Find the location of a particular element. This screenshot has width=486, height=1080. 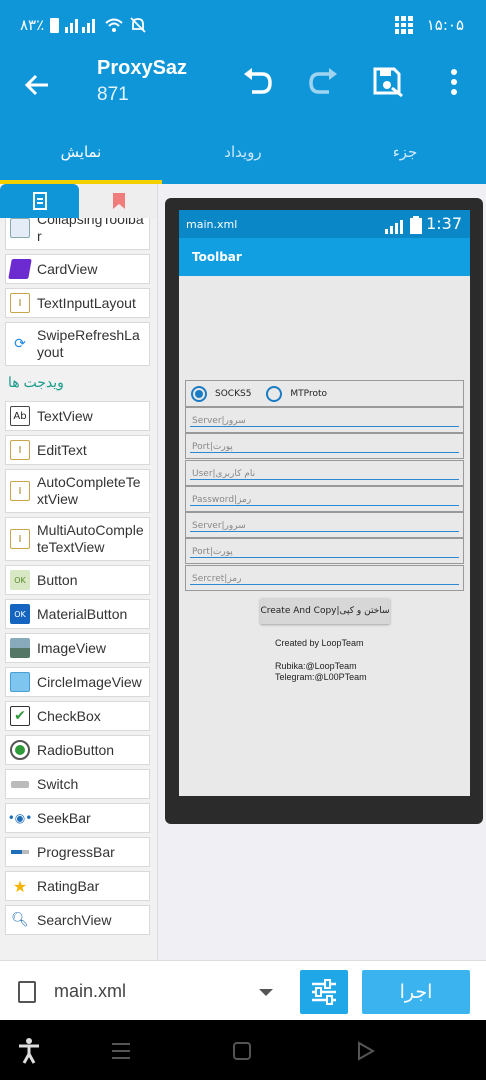

device-filename: main.xml is located at coordinates (212, 224).